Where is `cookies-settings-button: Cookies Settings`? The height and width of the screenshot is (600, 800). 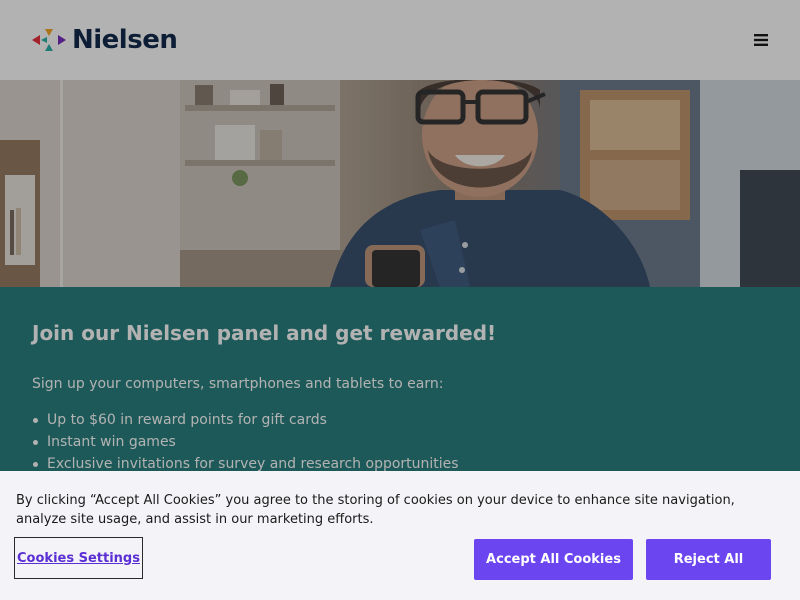
cookies-settings-button: Cookies Settings is located at coordinates (78, 558).